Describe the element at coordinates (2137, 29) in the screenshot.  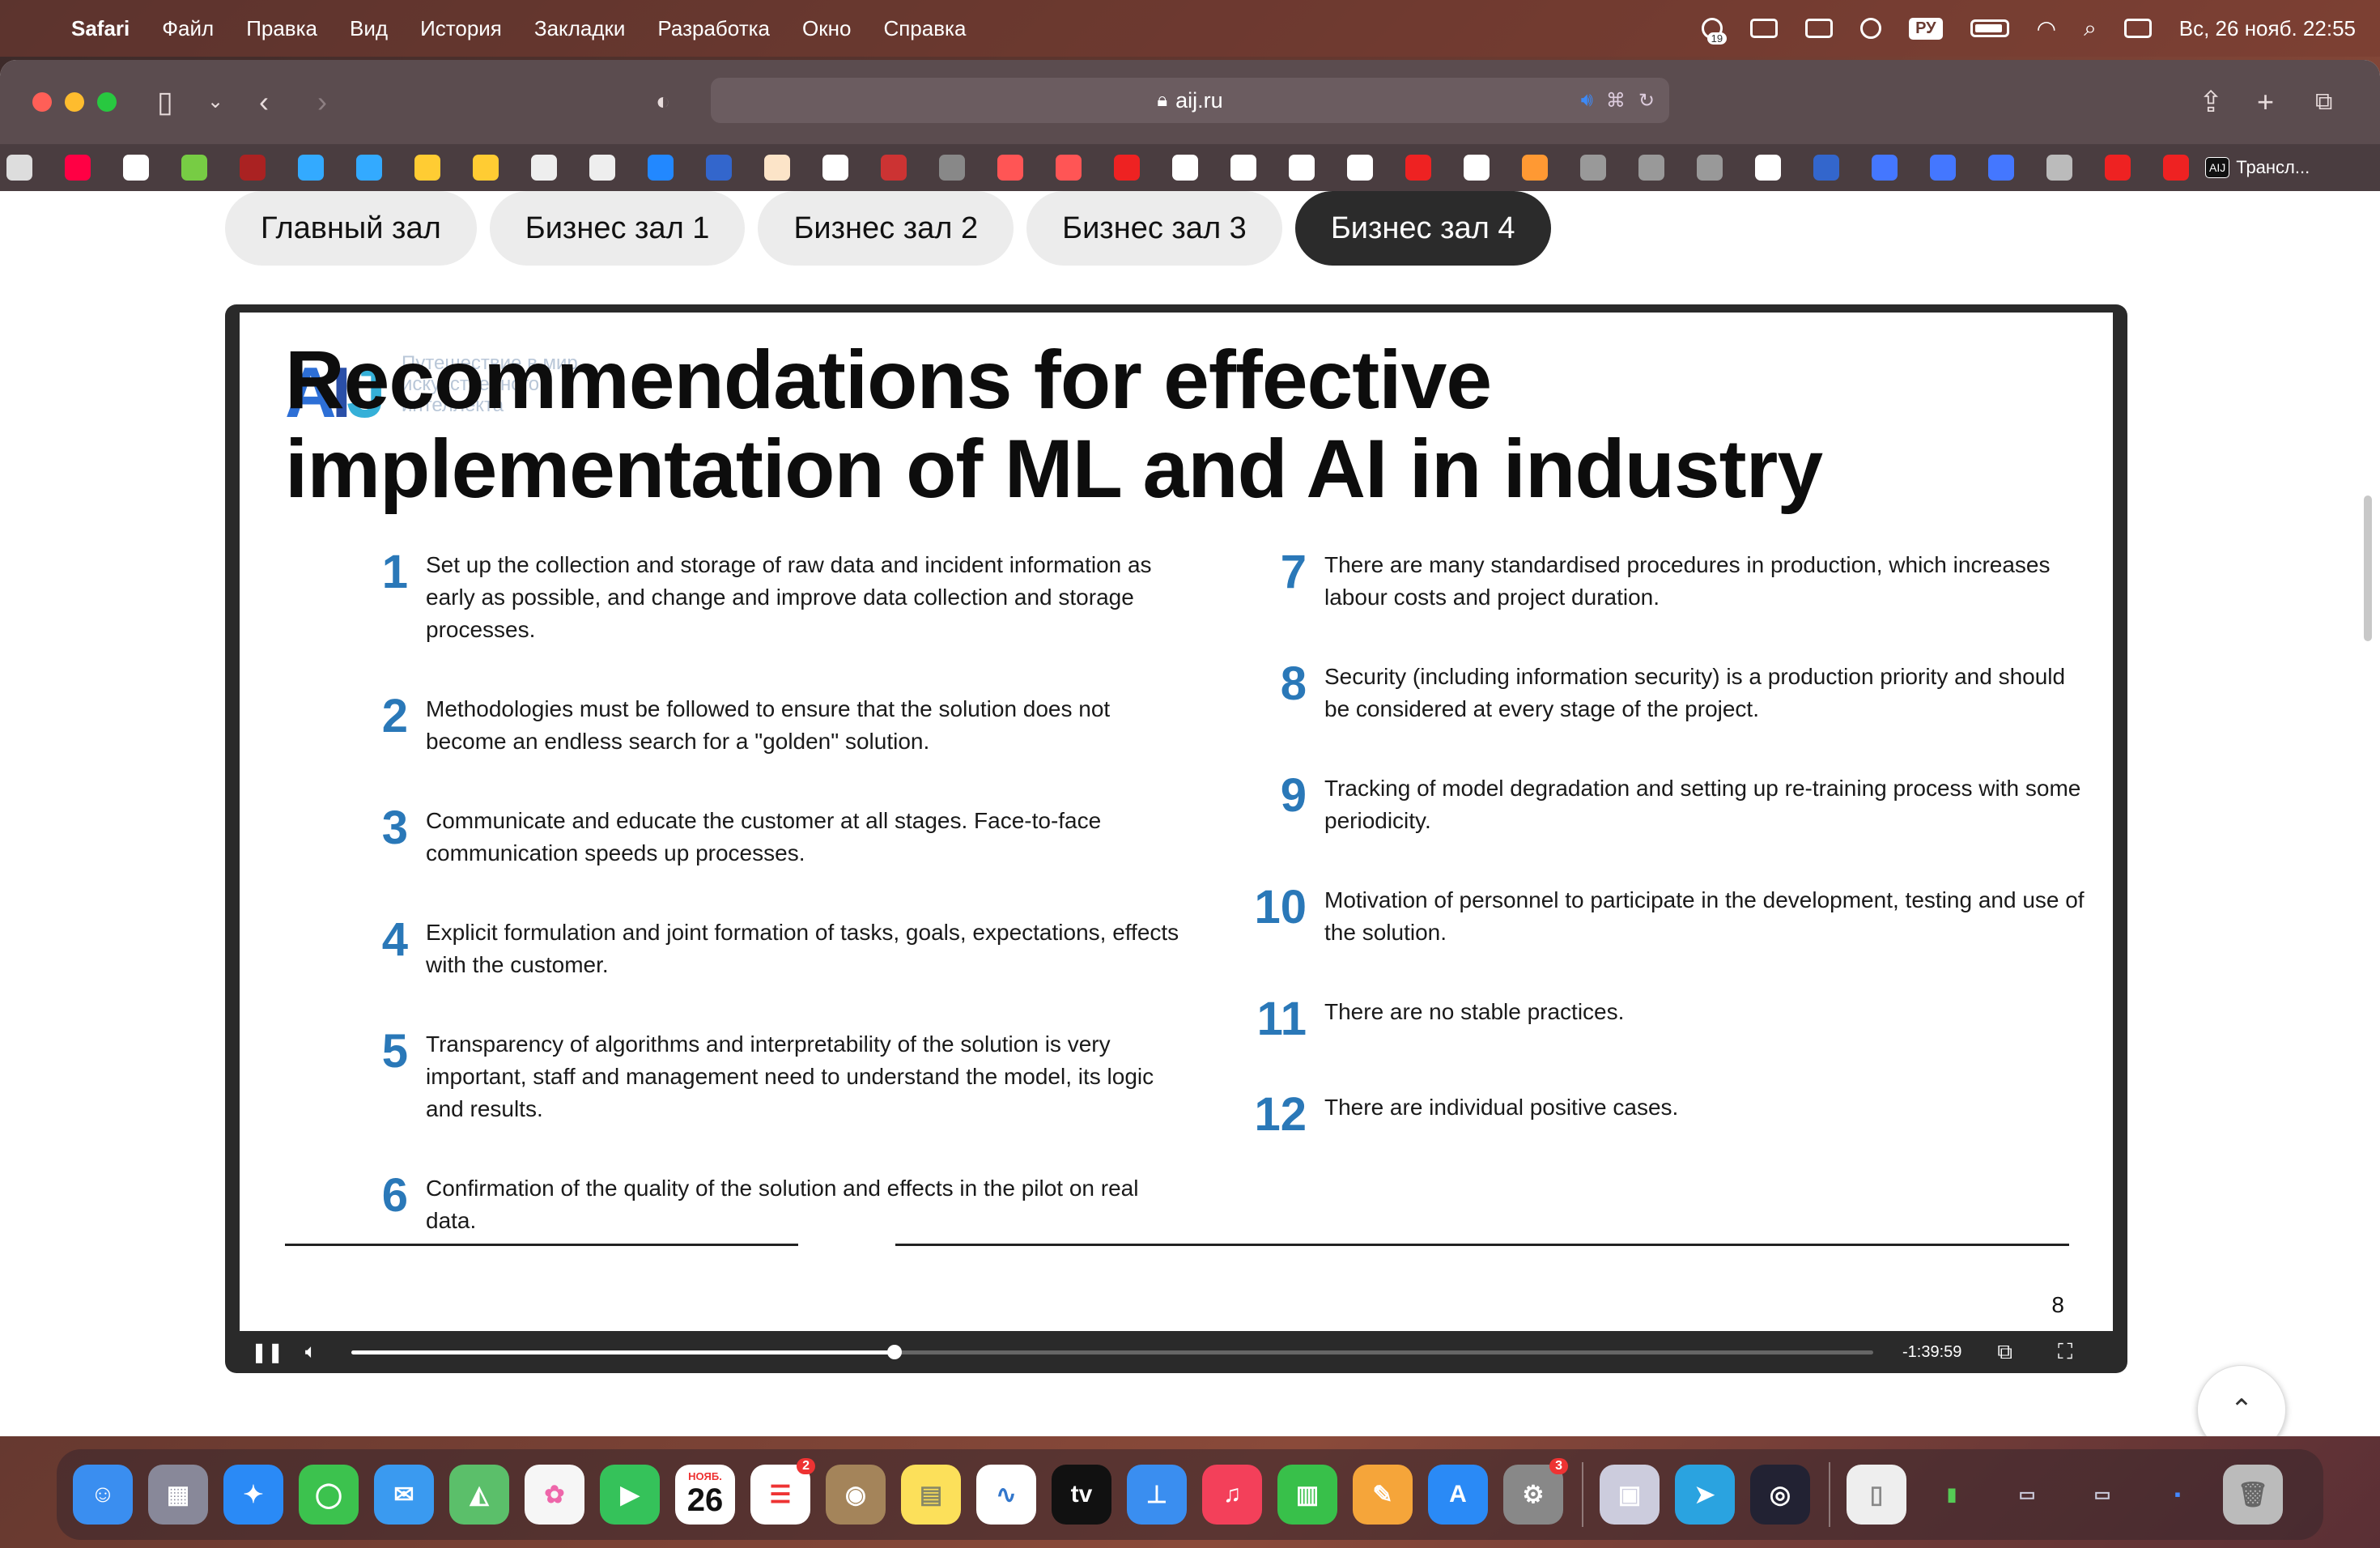
I see `control-center-icon` at that location.